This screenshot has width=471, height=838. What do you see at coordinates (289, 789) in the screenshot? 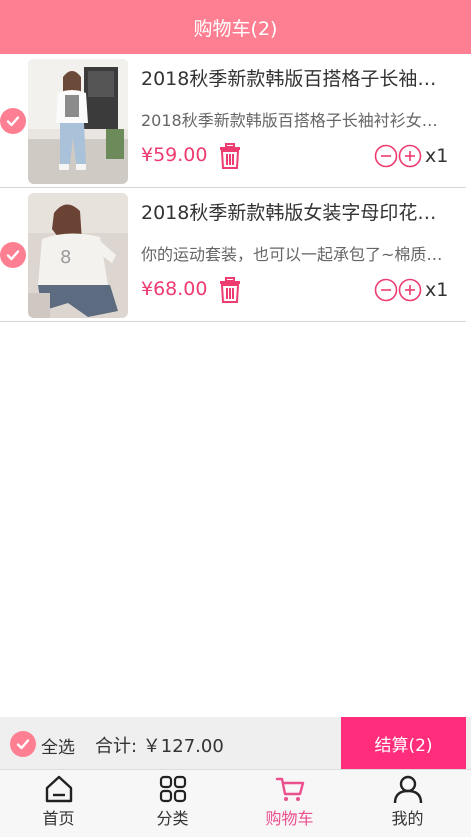
I see `cart-icon` at bounding box center [289, 789].